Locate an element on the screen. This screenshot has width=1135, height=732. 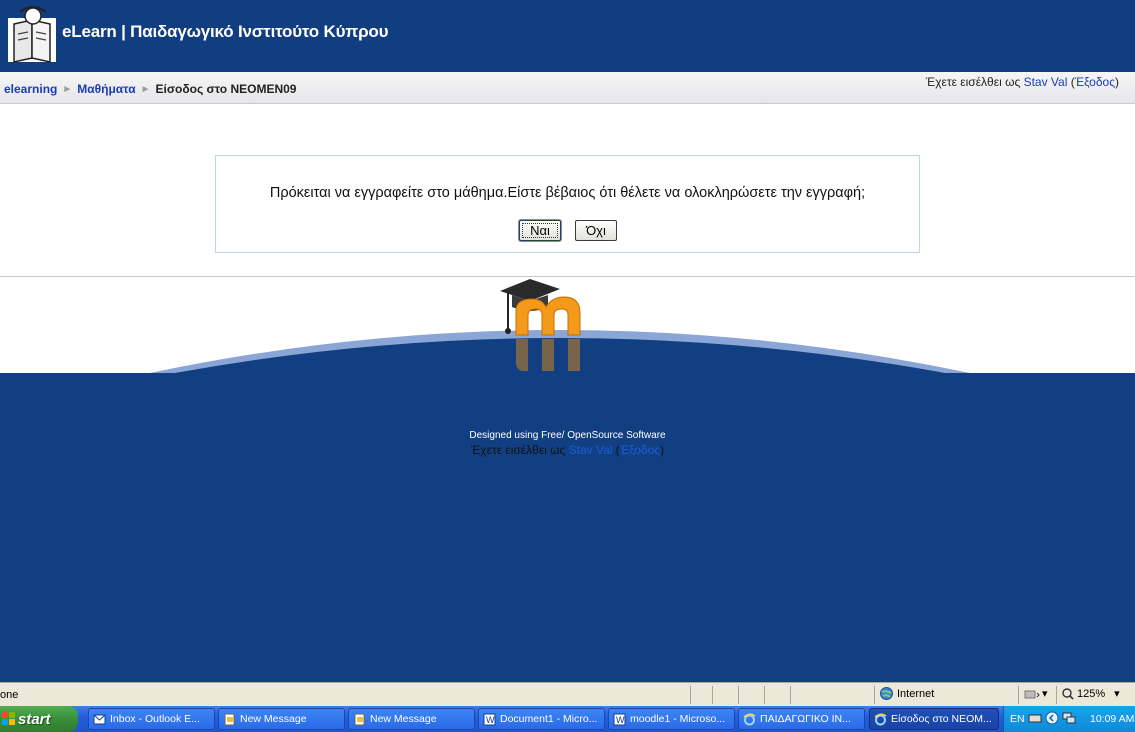
login-info: Έχετε εισέλθει ως Stav Val (Έξοδος) is located at coordinates (1022, 82).